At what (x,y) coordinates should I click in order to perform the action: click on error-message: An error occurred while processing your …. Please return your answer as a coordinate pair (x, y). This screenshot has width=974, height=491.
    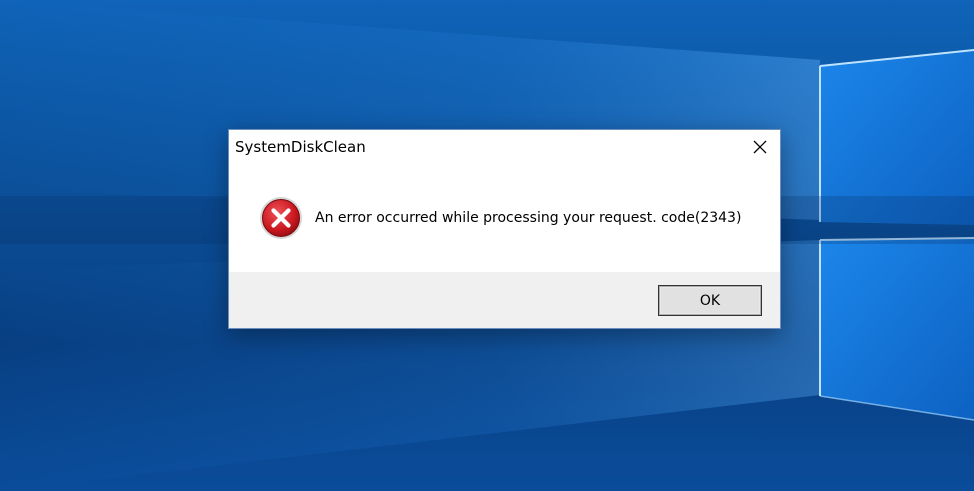
    Looking at the image, I should click on (528, 218).